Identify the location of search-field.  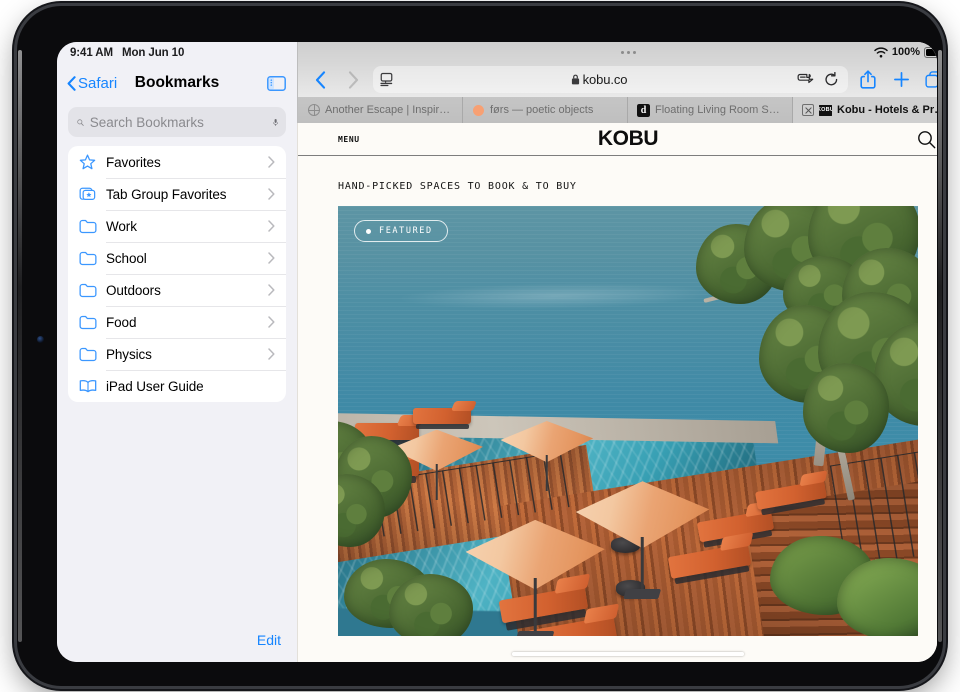
(177, 122).